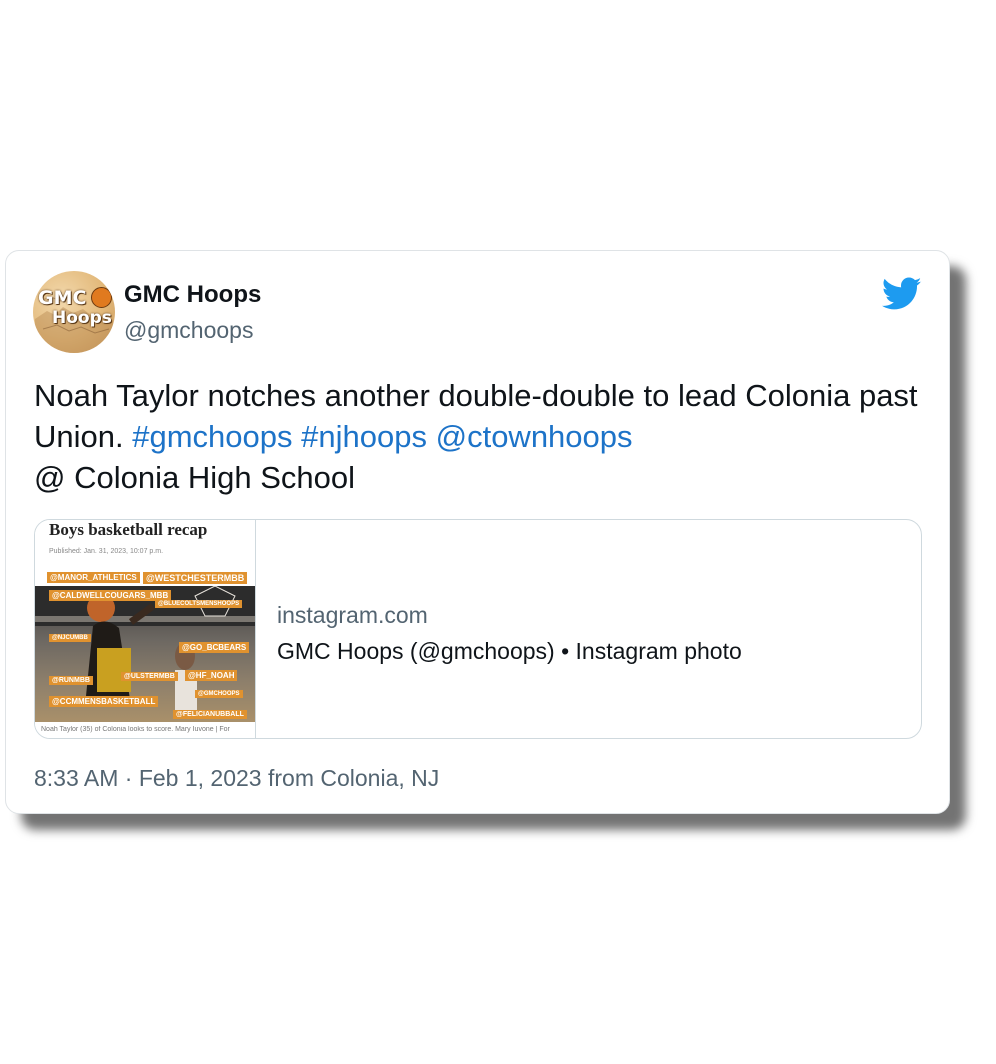 This screenshot has width=996, height=1064. I want to click on thumbnail-published: Published: Jan. 31, 2023, 10:07 p.m., so click(106, 551).